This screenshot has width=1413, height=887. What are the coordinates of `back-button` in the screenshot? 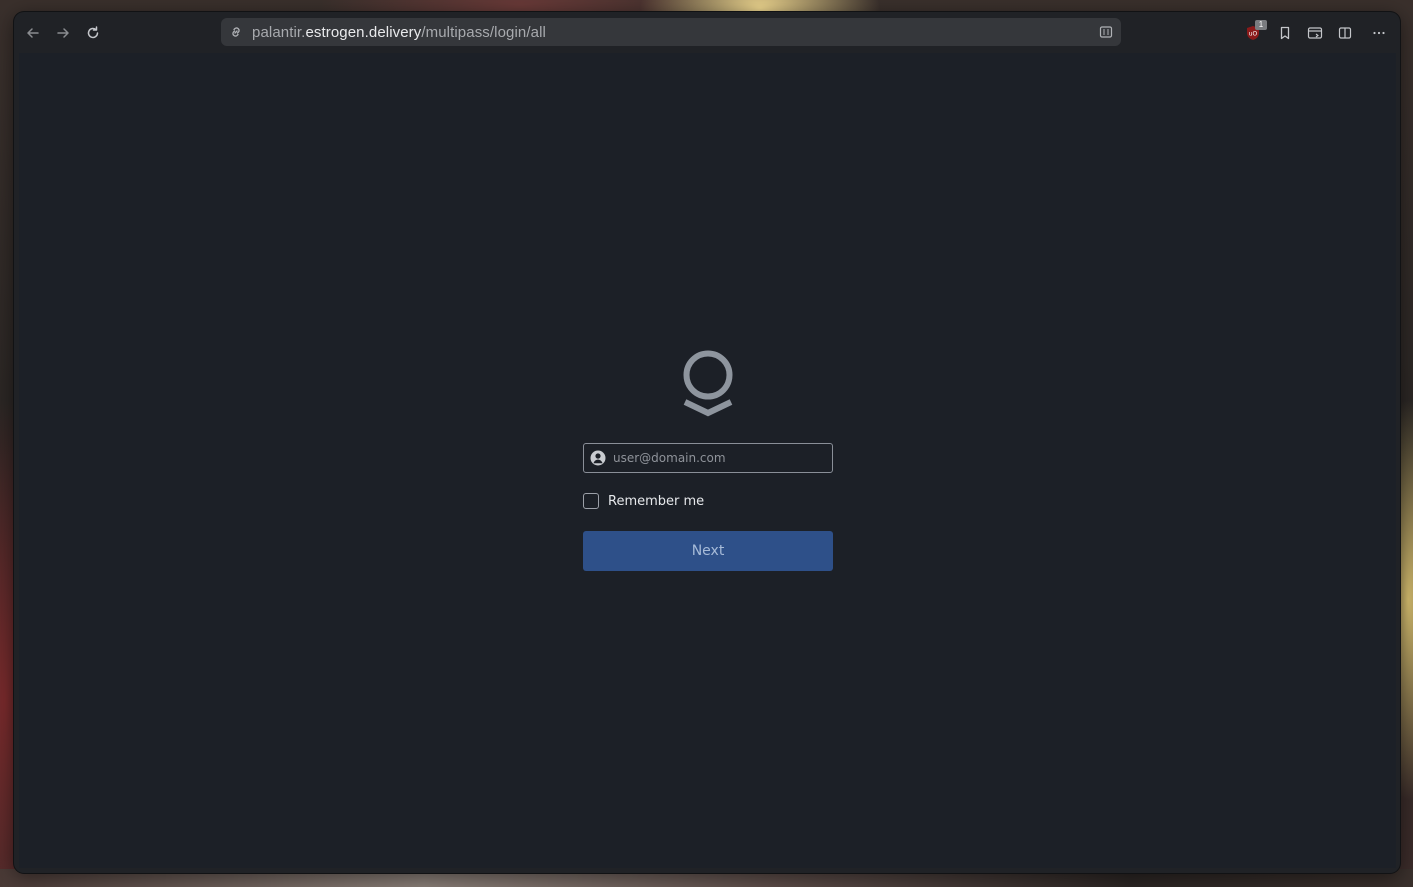 It's located at (33, 33).